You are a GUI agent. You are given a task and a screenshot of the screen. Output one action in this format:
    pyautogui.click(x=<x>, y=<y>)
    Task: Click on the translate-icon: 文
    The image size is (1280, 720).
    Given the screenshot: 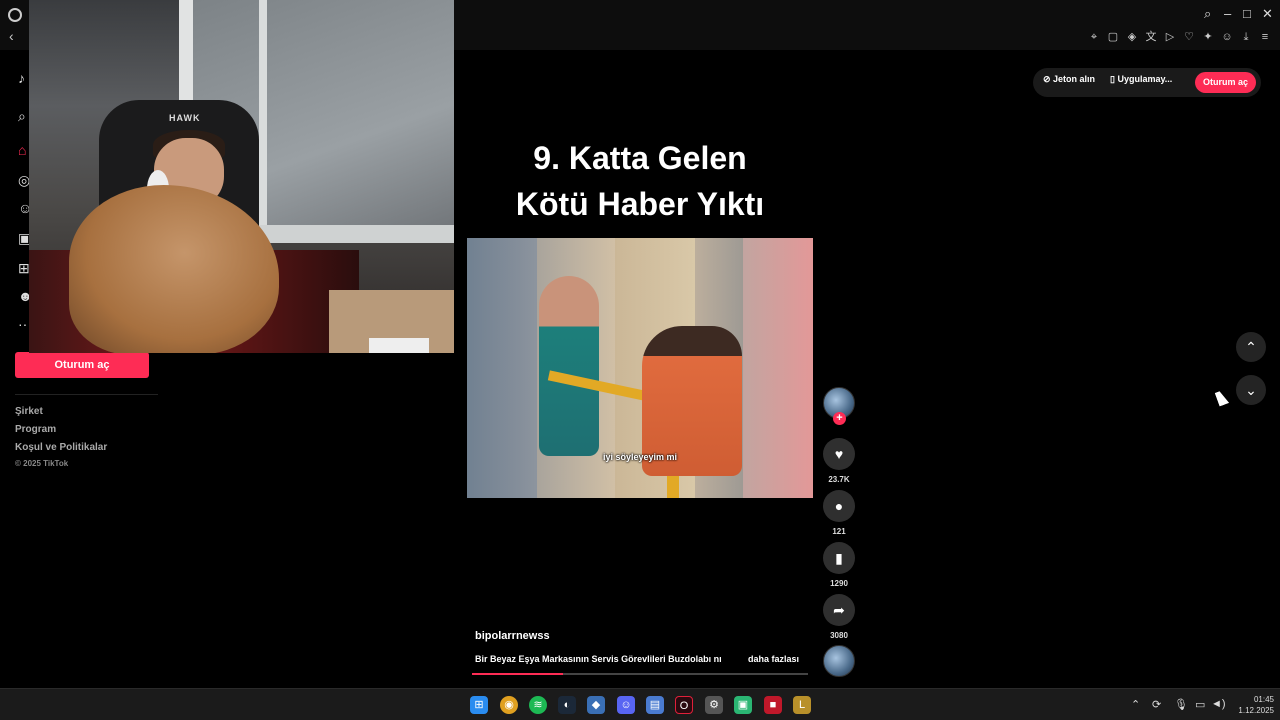 What is the action you would take?
    pyautogui.click(x=1151, y=37)
    